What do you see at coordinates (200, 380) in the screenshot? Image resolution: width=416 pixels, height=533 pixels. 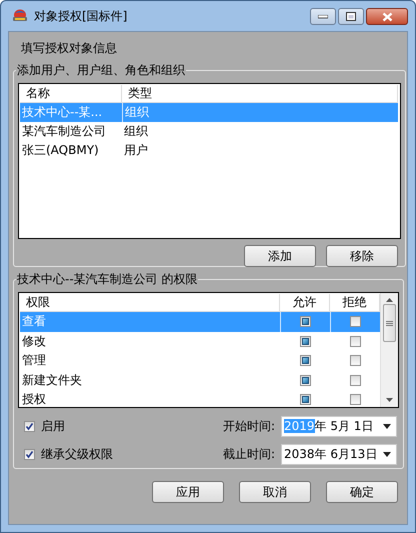 I see `permission-row: 新建文件夹` at bounding box center [200, 380].